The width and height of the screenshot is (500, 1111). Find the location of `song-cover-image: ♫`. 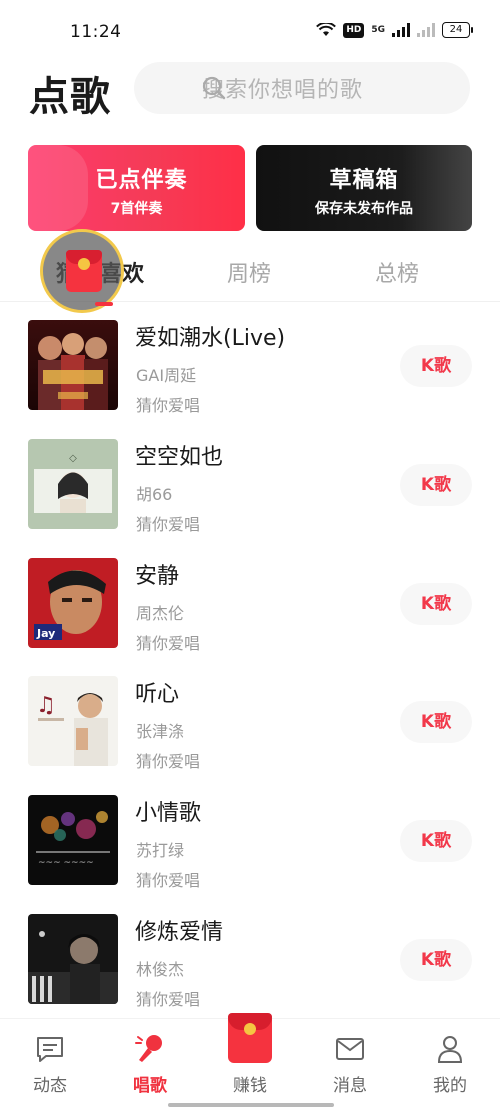

song-cover-image: ♫ is located at coordinates (73, 721).